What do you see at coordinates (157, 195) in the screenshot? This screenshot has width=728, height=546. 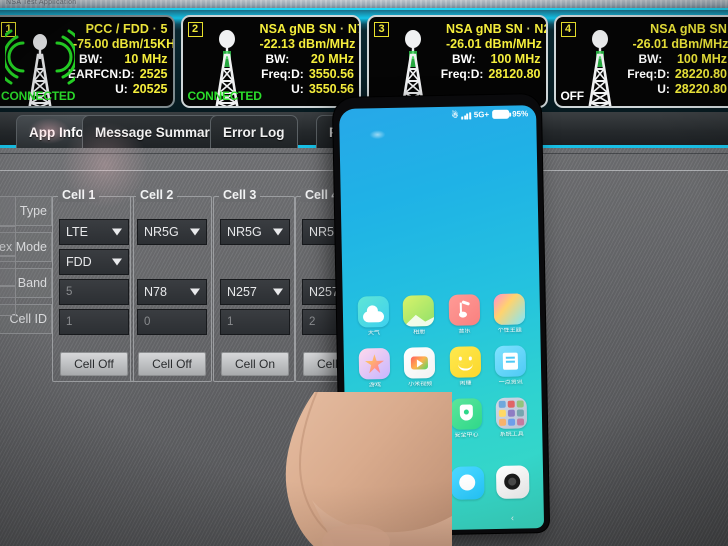 I see `cell-group-legend: Cell 2` at bounding box center [157, 195].